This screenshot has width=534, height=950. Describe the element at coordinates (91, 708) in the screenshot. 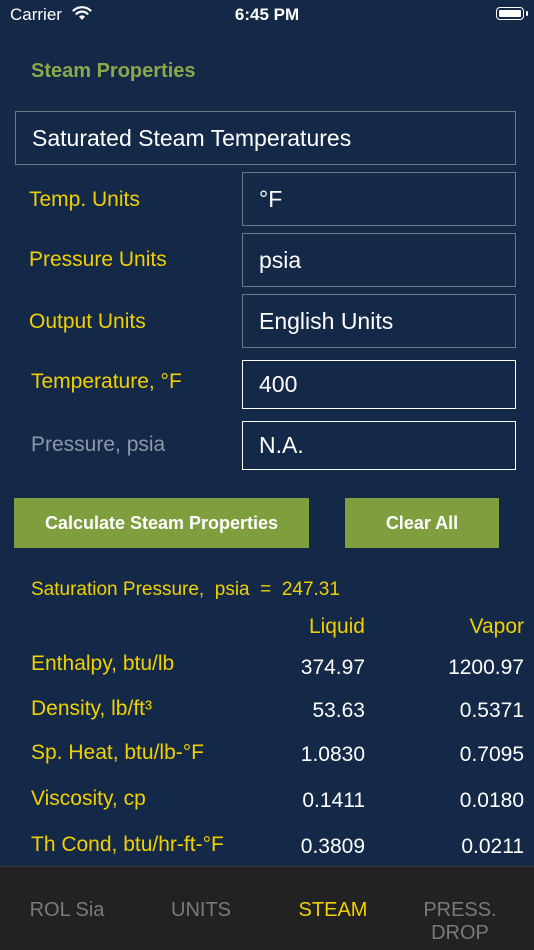

I see `row-label-density: Density, lb/ft³` at that location.